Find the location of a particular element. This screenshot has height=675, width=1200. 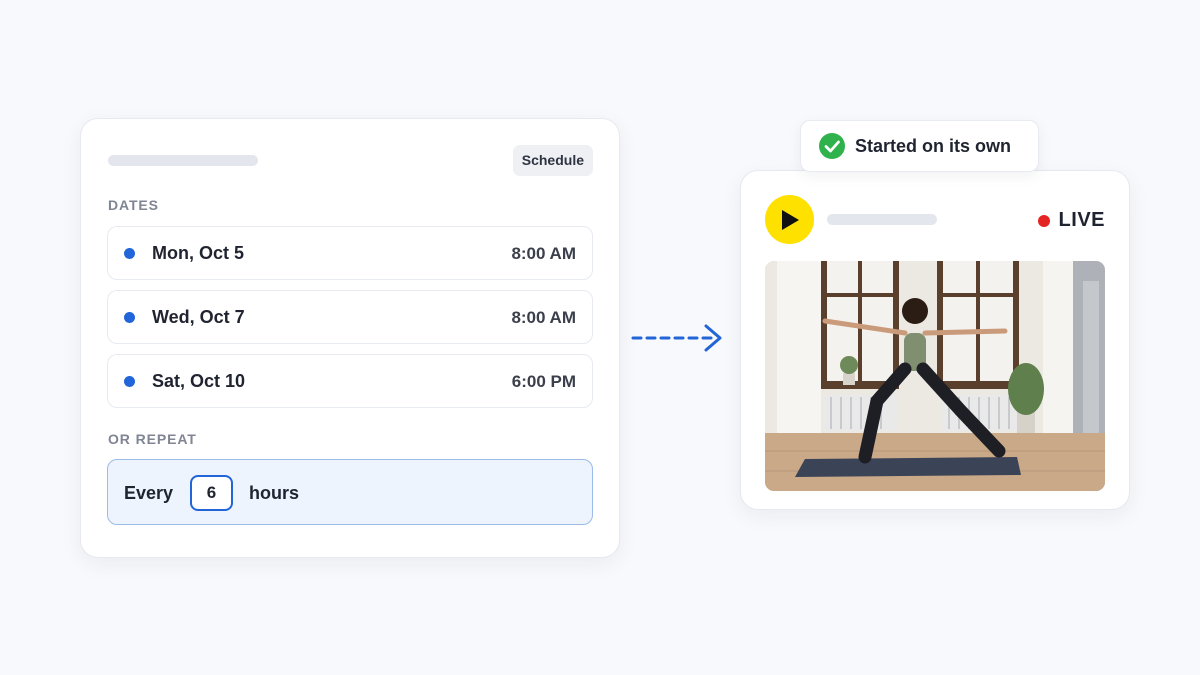

date-label: Mon, Oct 5 is located at coordinates (198, 253).